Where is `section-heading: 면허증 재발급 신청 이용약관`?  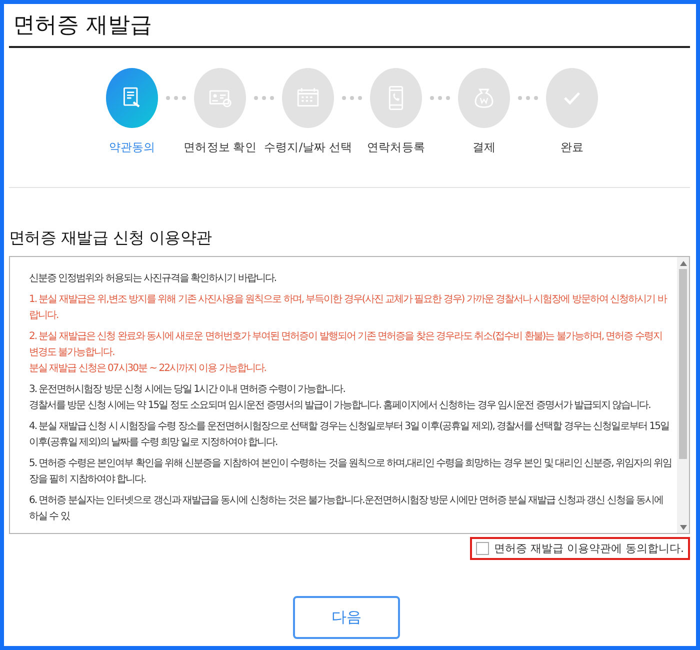
section-heading: 면허증 재발급 신청 이용약관 is located at coordinates (111, 238).